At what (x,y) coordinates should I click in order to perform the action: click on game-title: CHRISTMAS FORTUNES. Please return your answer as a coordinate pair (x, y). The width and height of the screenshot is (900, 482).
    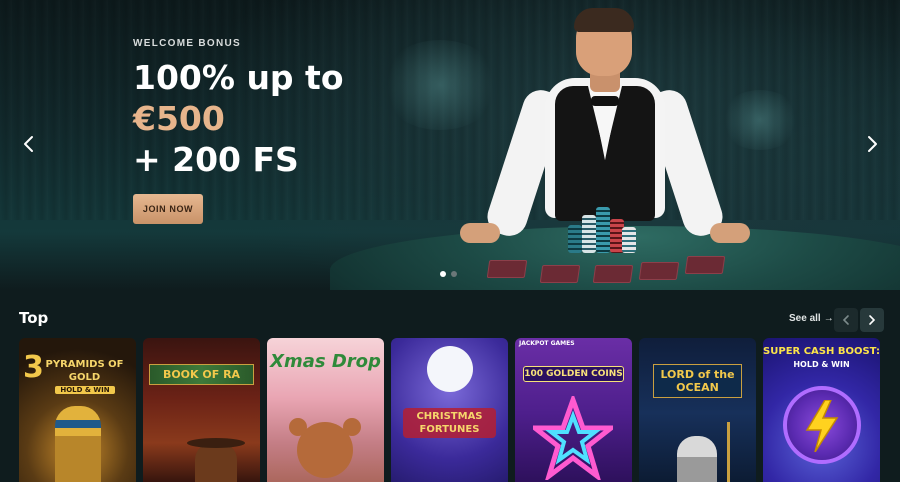
    Looking at the image, I should click on (449, 423).